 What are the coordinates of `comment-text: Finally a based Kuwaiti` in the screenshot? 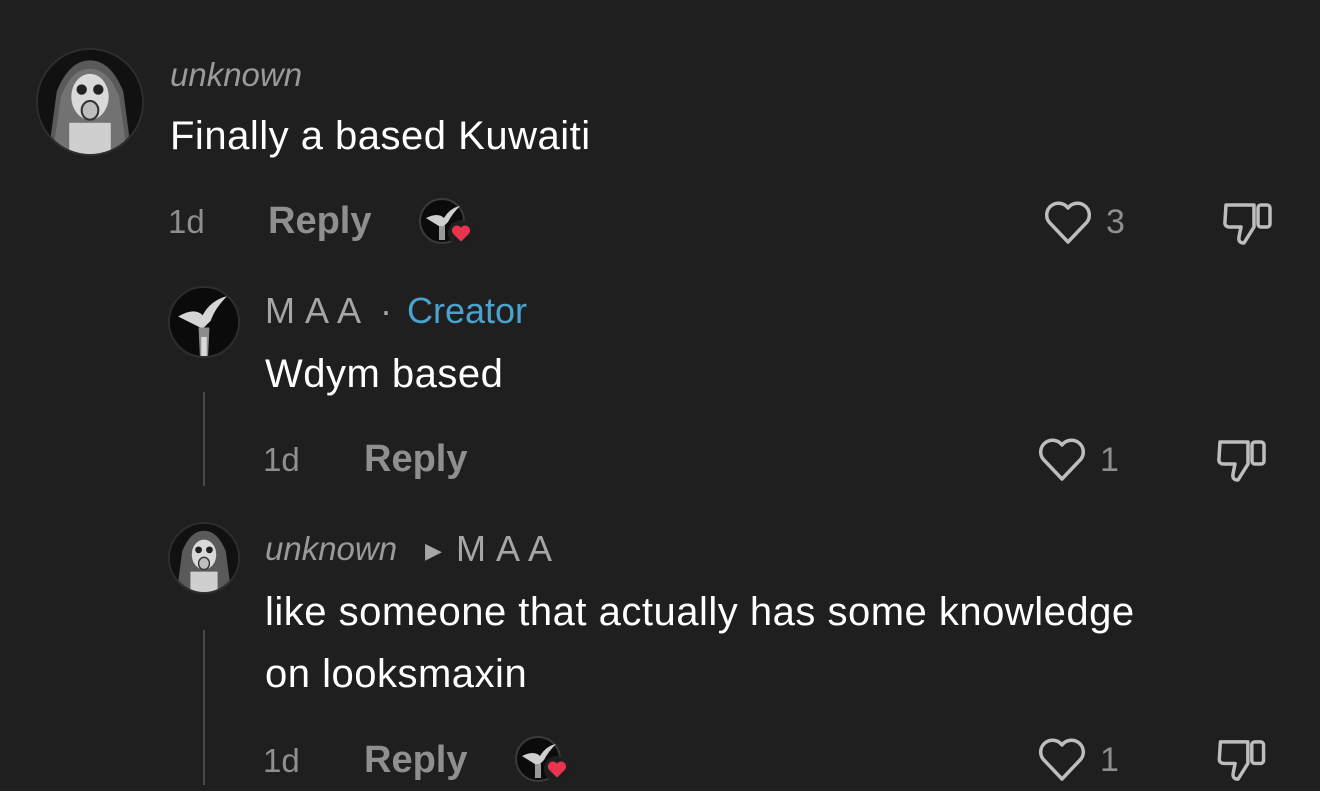 It's located at (380, 136).